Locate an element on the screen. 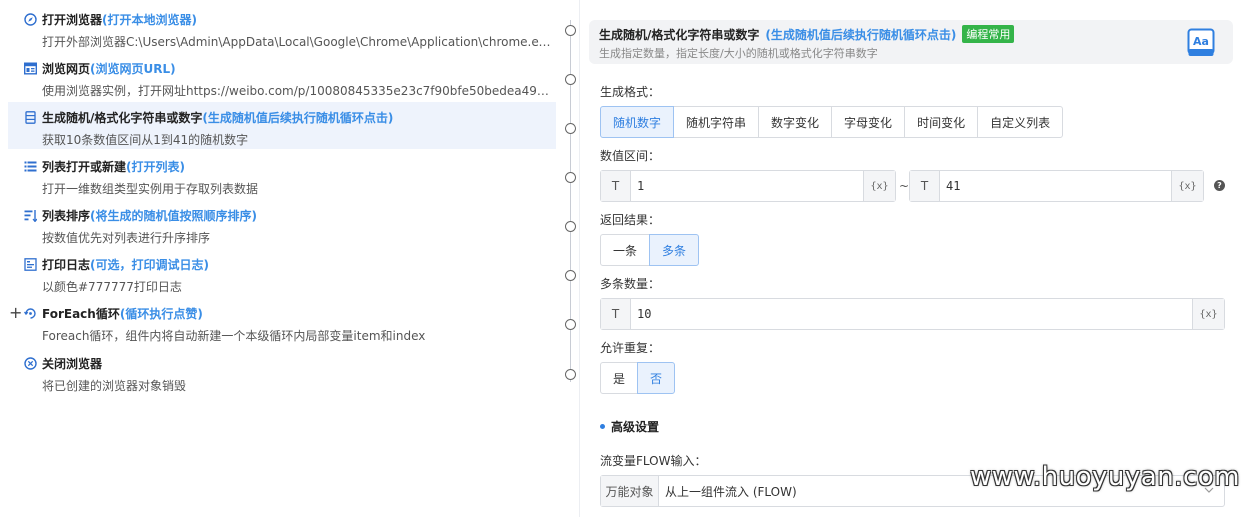 This screenshot has width=1243, height=517. step-title: 打印日志 is located at coordinates (66, 264).